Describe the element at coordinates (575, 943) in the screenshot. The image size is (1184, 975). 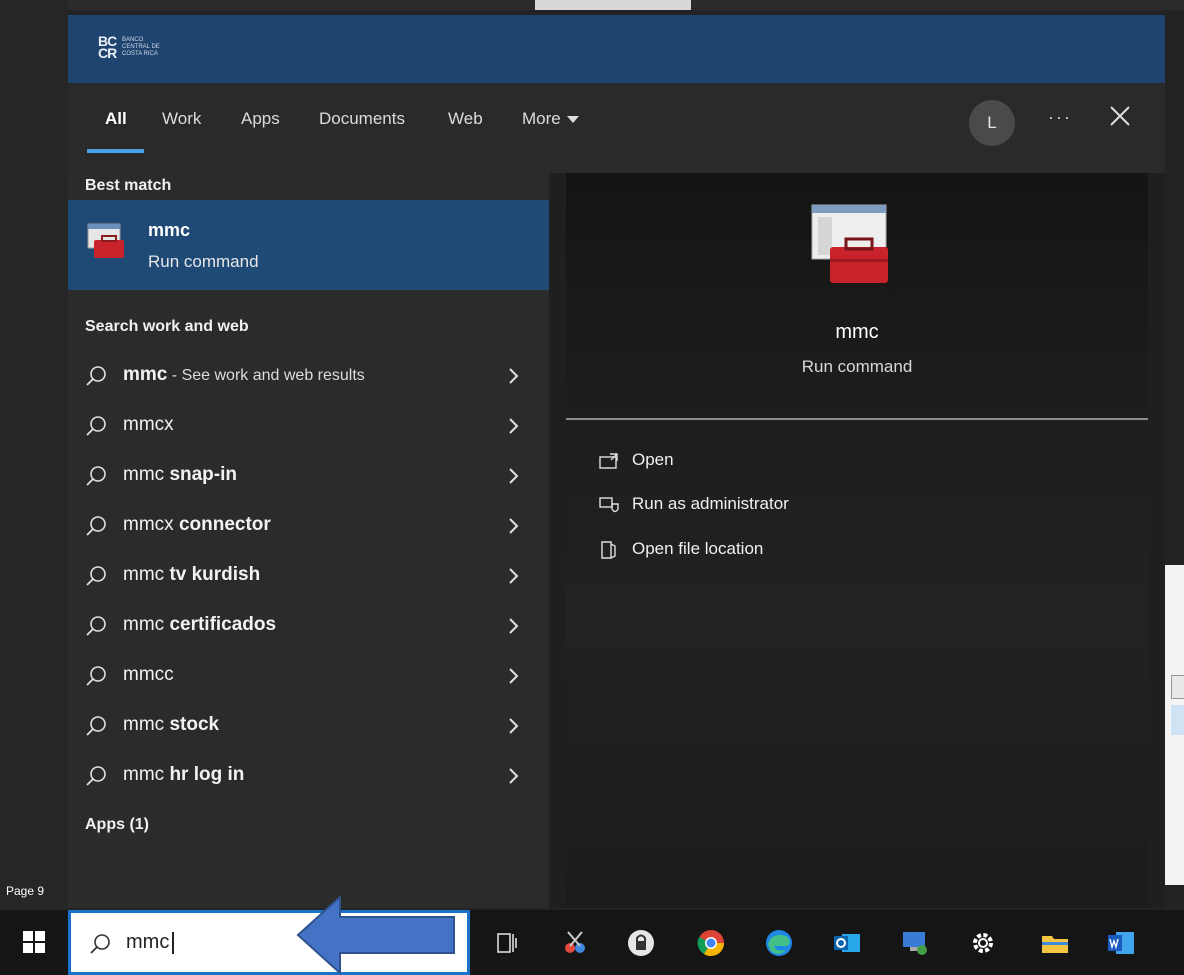
I see `snipping-tool-icon` at that location.